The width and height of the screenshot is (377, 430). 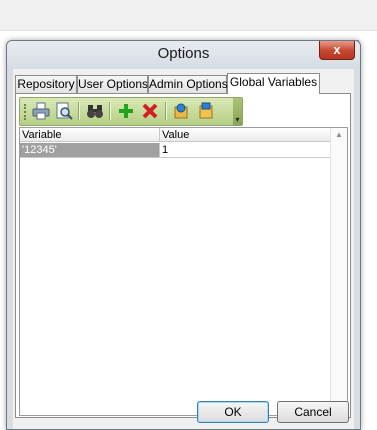 I want to click on print-icon, so click(x=41, y=111).